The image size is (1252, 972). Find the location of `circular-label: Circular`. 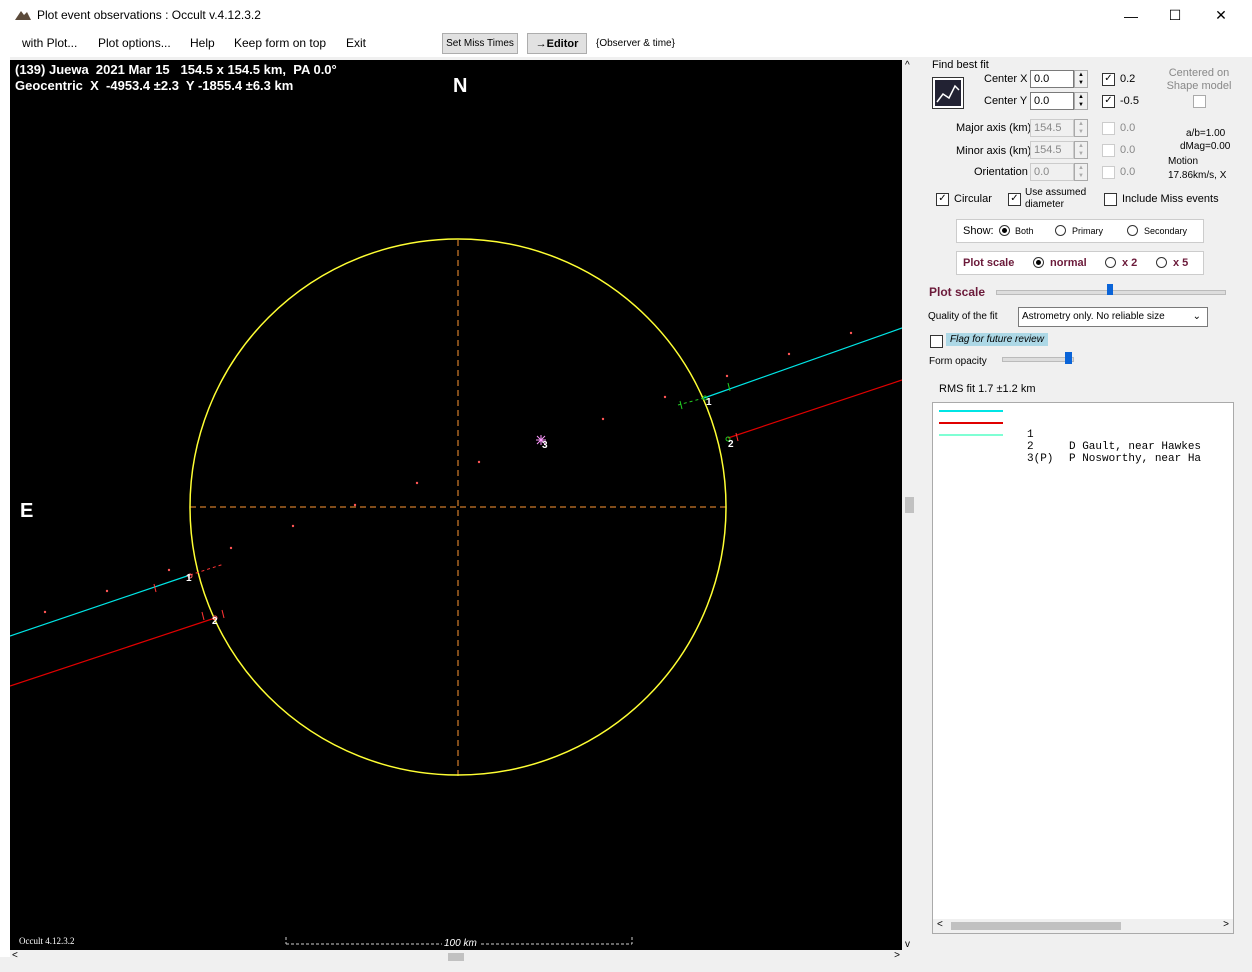

circular-label: Circular is located at coordinates (973, 199).